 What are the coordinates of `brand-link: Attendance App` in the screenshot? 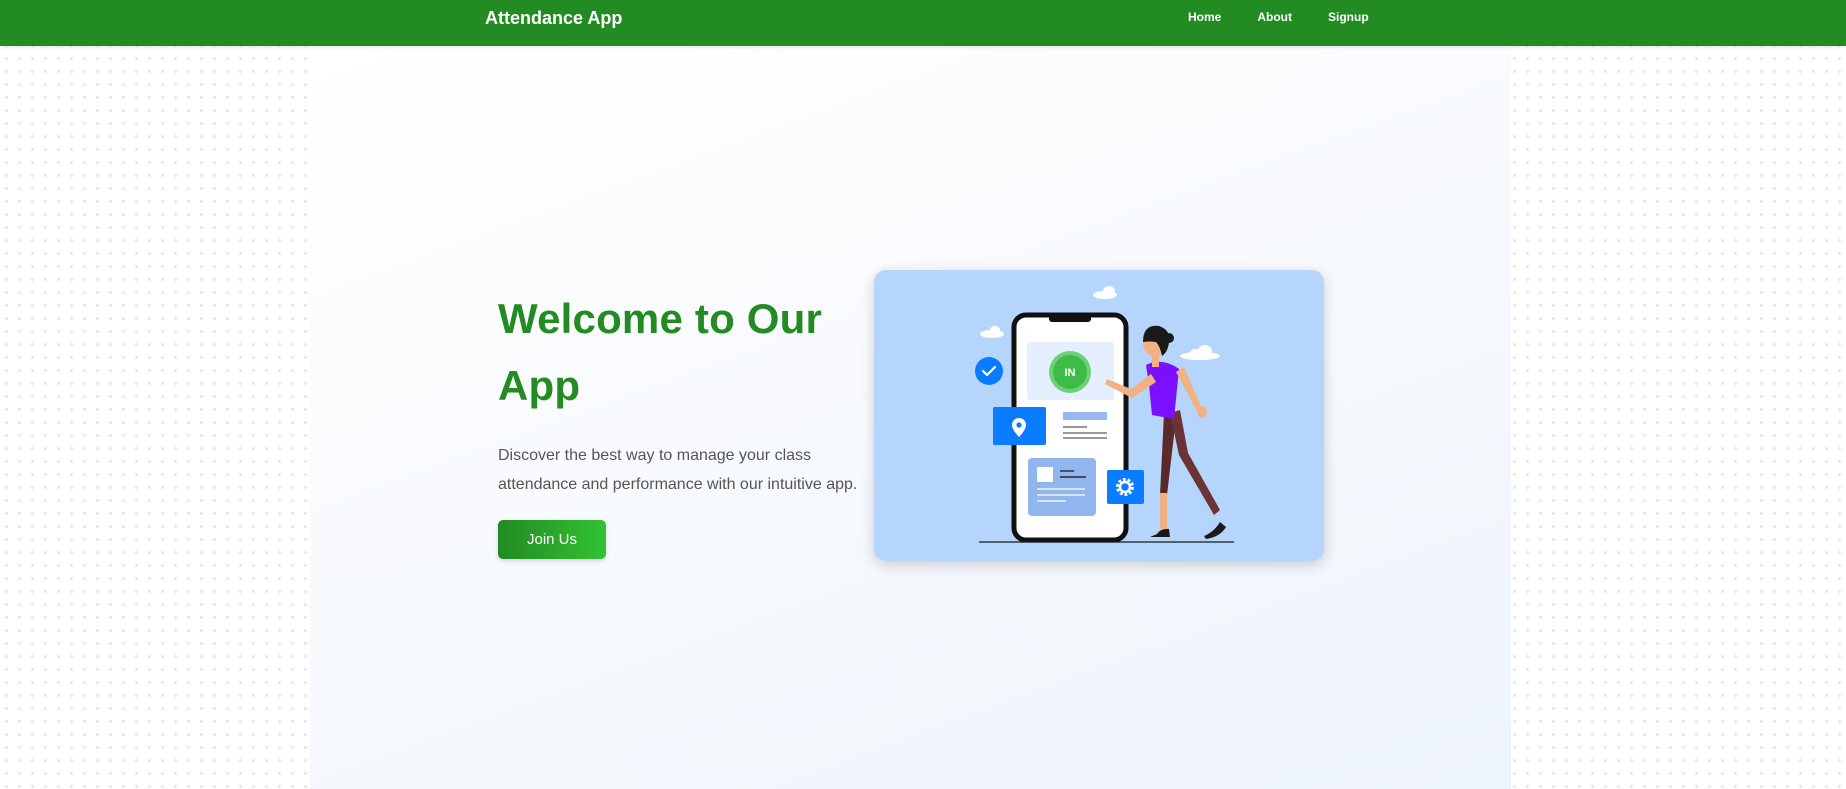 It's located at (553, 18).